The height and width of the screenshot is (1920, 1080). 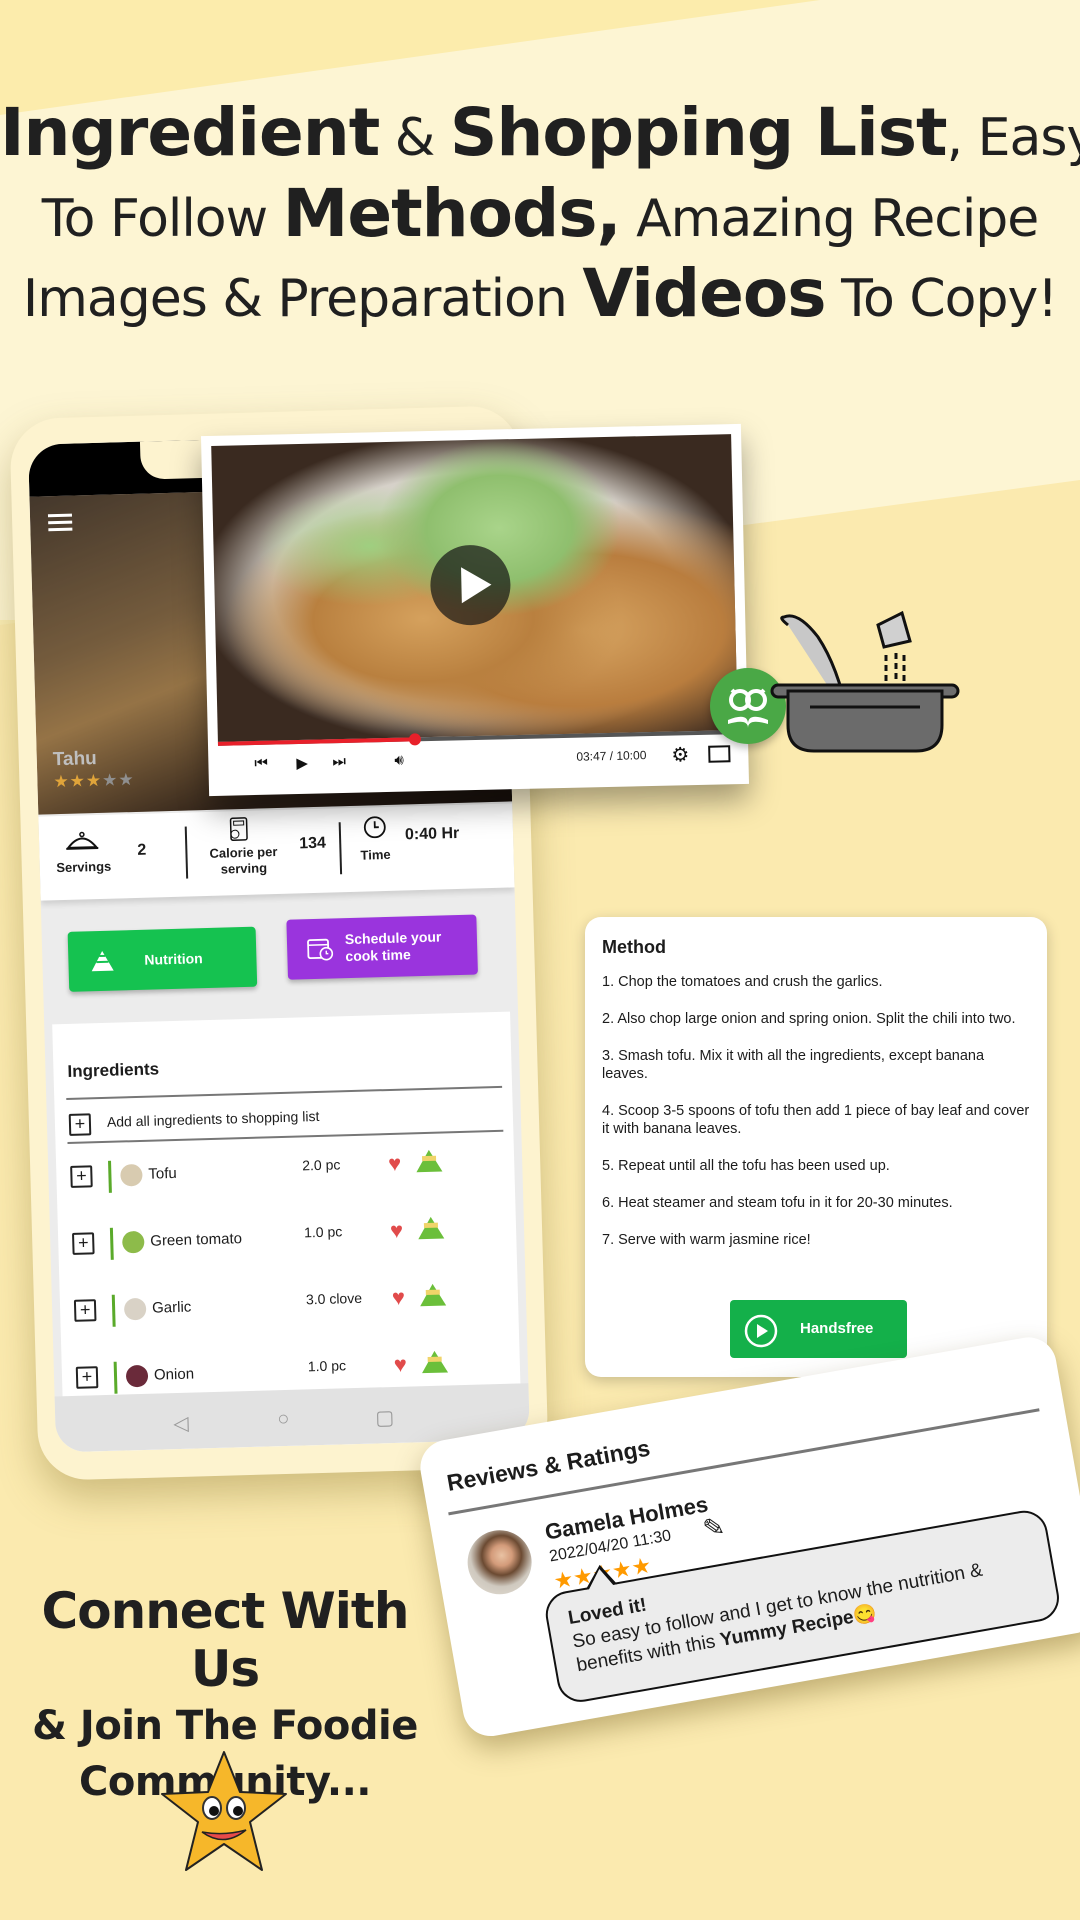 I want to click on skip-next-icon: ⏭, so click(x=339, y=761).